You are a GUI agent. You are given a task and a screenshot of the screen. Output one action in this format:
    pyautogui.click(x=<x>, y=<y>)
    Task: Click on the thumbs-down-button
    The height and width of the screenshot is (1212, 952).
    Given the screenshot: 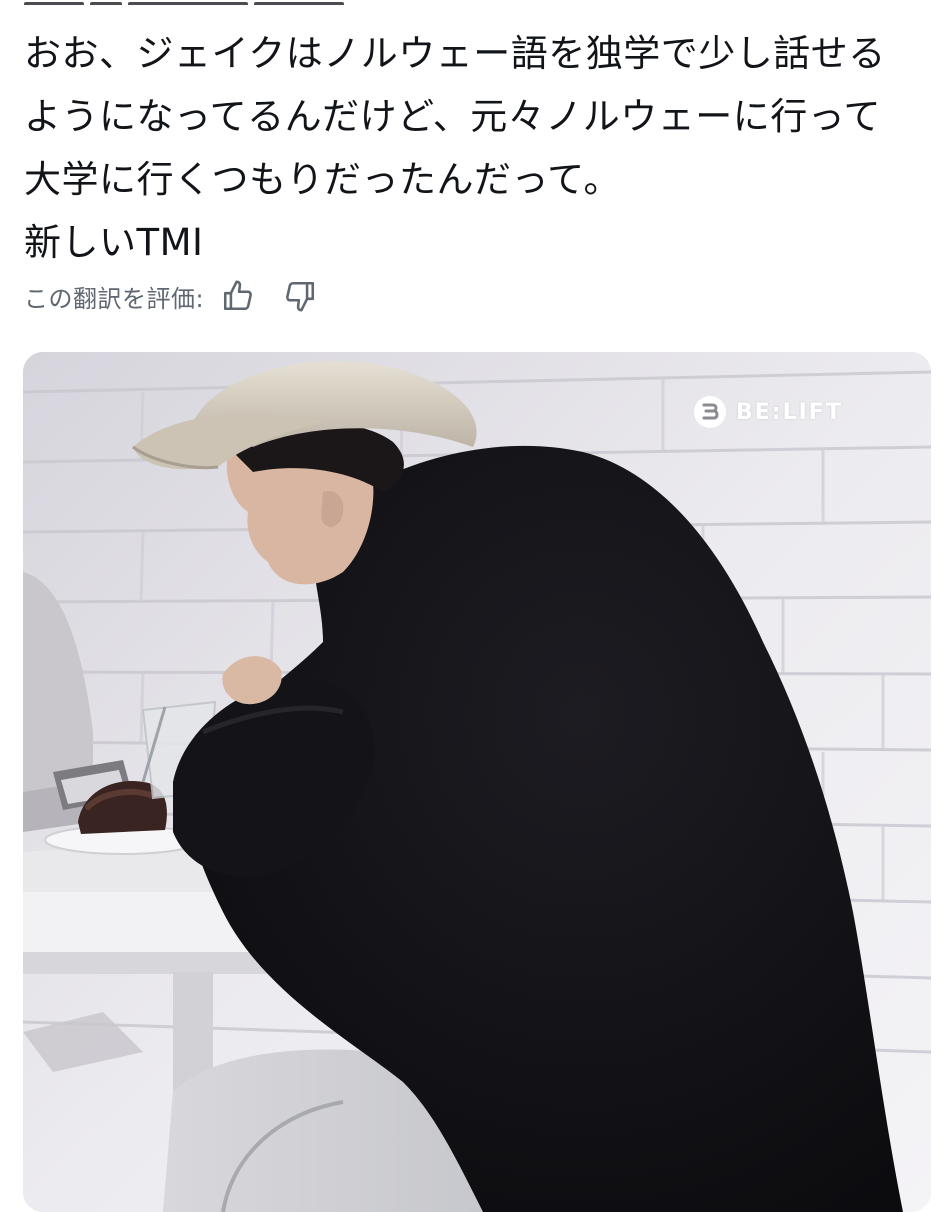 What is the action you would take?
    pyautogui.click(x=300, y=296)
    